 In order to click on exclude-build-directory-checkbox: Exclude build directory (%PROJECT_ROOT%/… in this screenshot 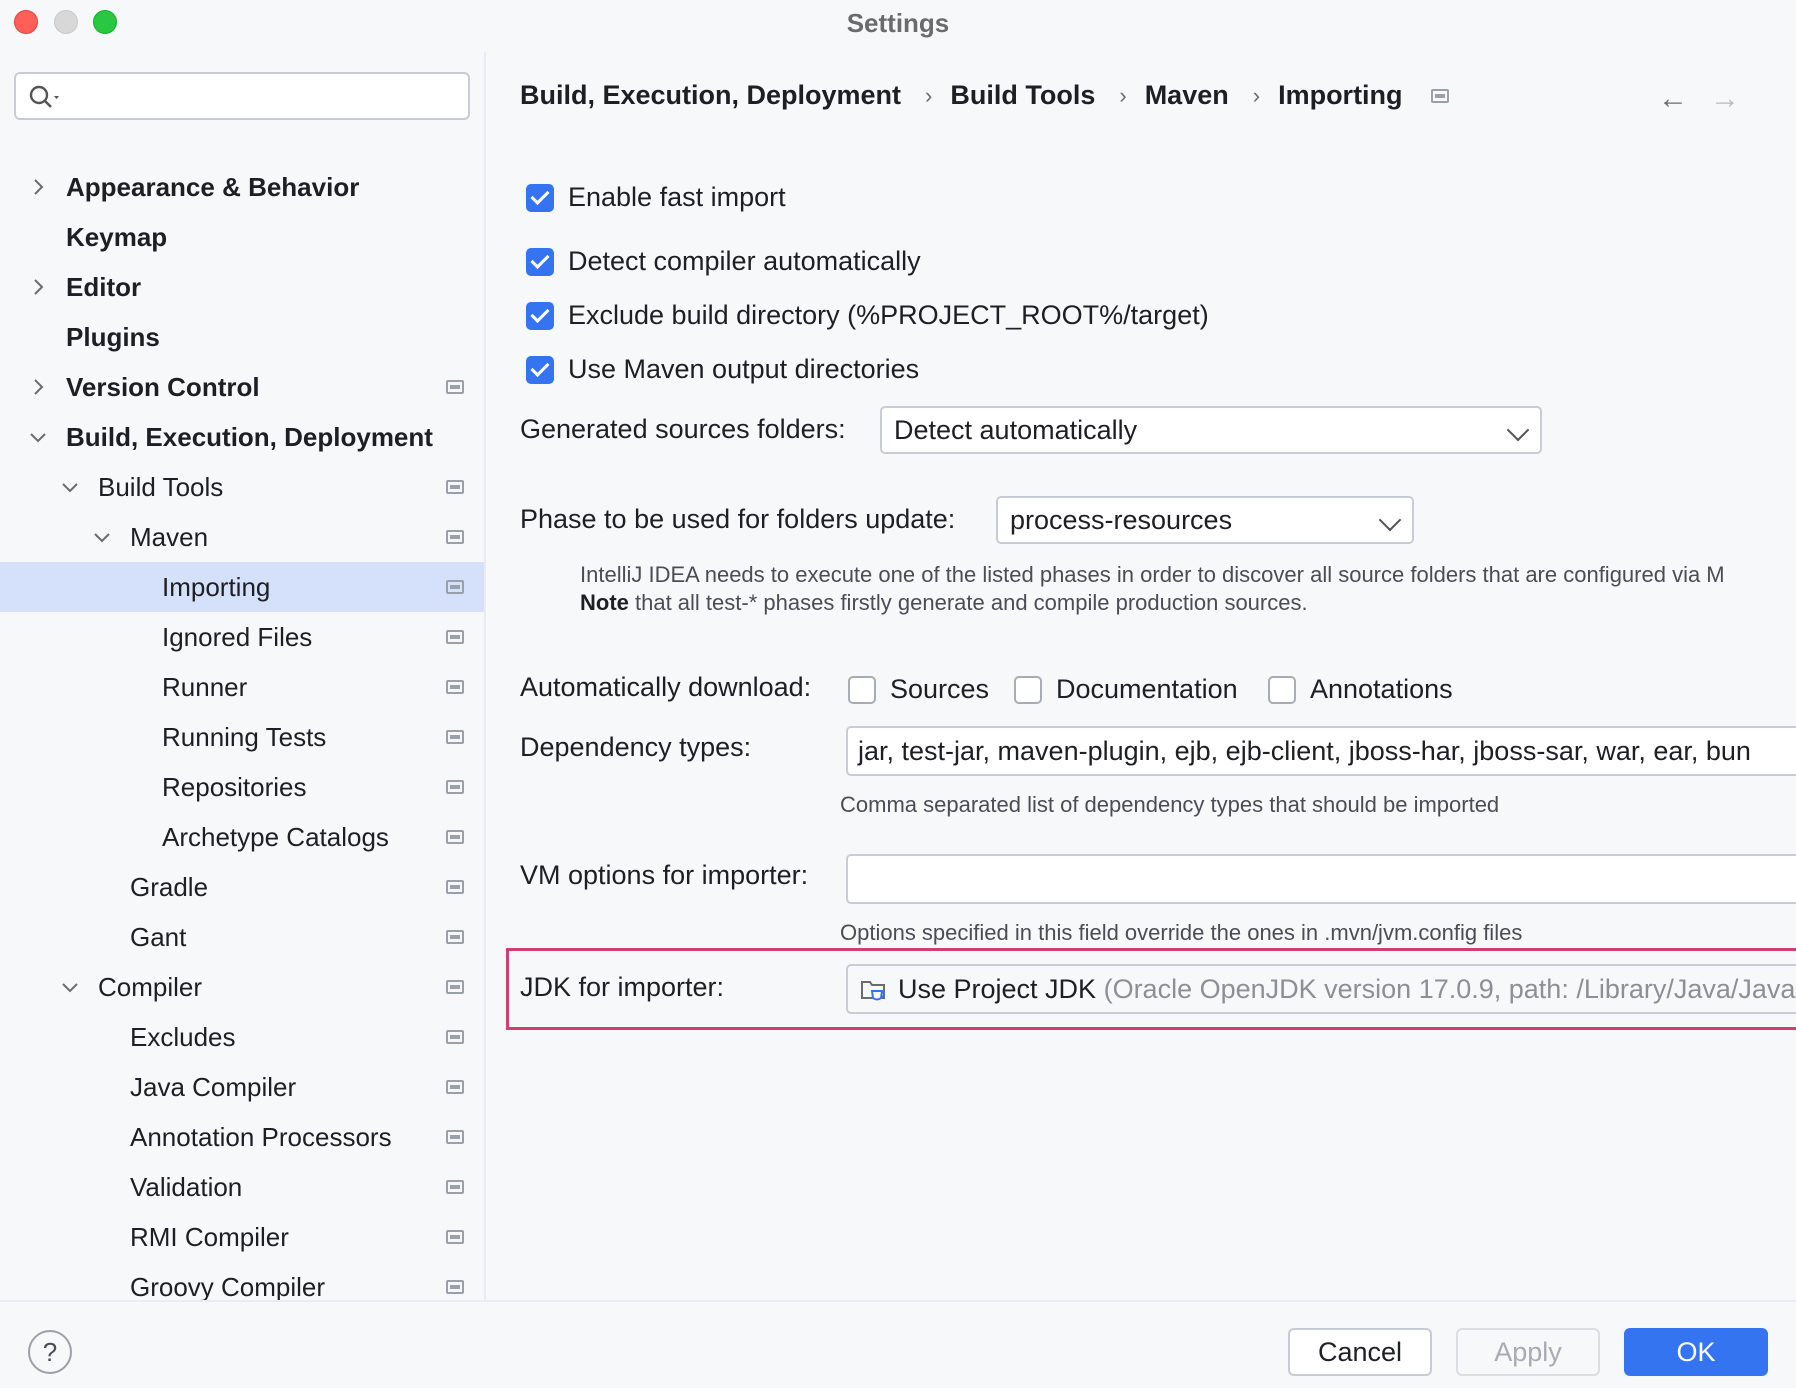, I will do `click(867, 315)`.